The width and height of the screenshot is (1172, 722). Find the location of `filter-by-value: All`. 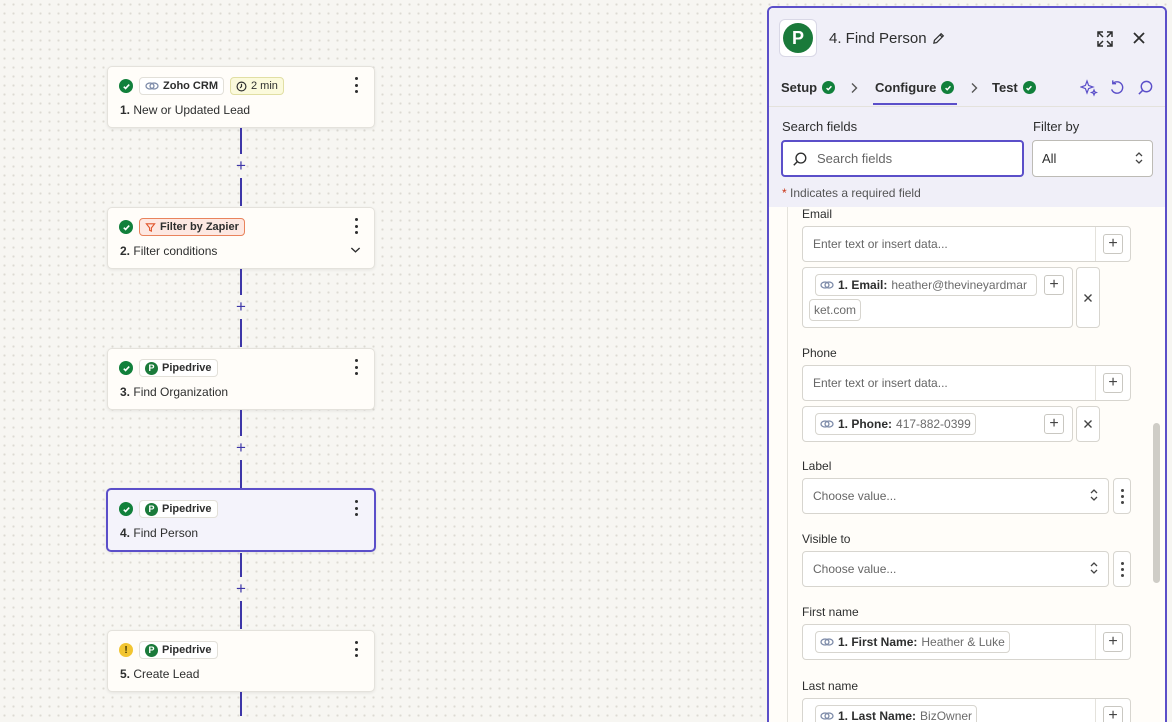

filter-by-value: All is located at coordinates (1049, 158).